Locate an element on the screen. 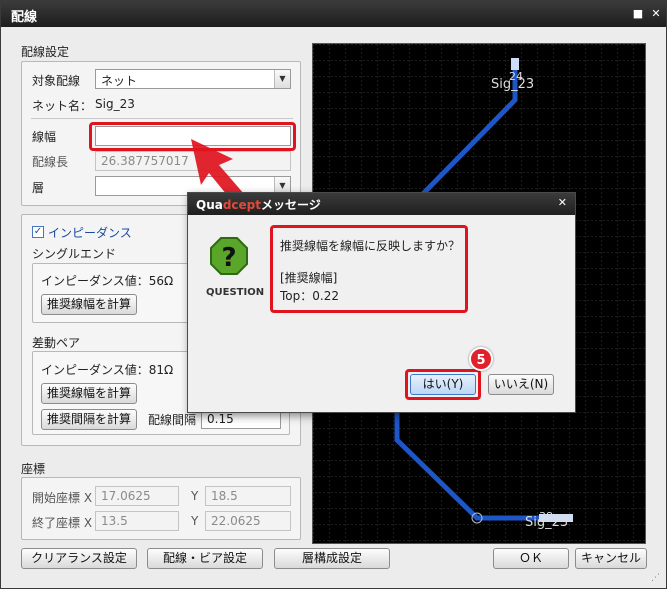 The width and height of the screenshot is (667, 589). cancel-button: キャンセル is located at coordinates (611, 558).